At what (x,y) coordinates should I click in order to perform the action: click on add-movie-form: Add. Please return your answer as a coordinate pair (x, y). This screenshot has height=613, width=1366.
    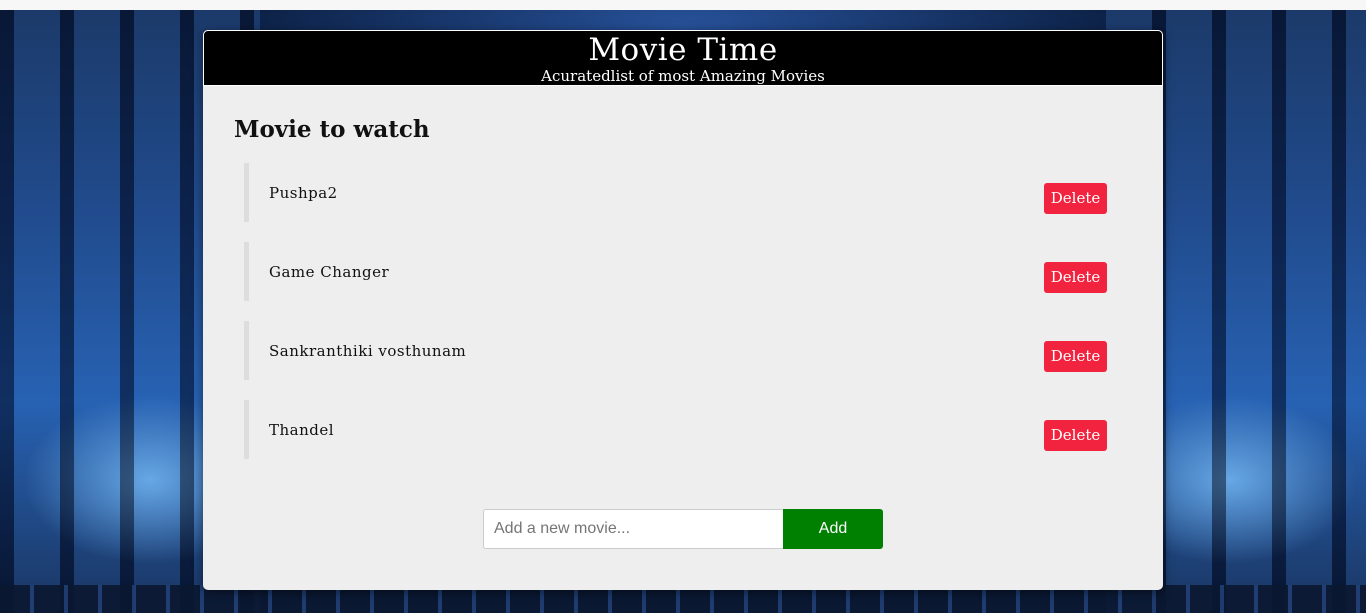
    Looking at the image, I should click on (683, 529).